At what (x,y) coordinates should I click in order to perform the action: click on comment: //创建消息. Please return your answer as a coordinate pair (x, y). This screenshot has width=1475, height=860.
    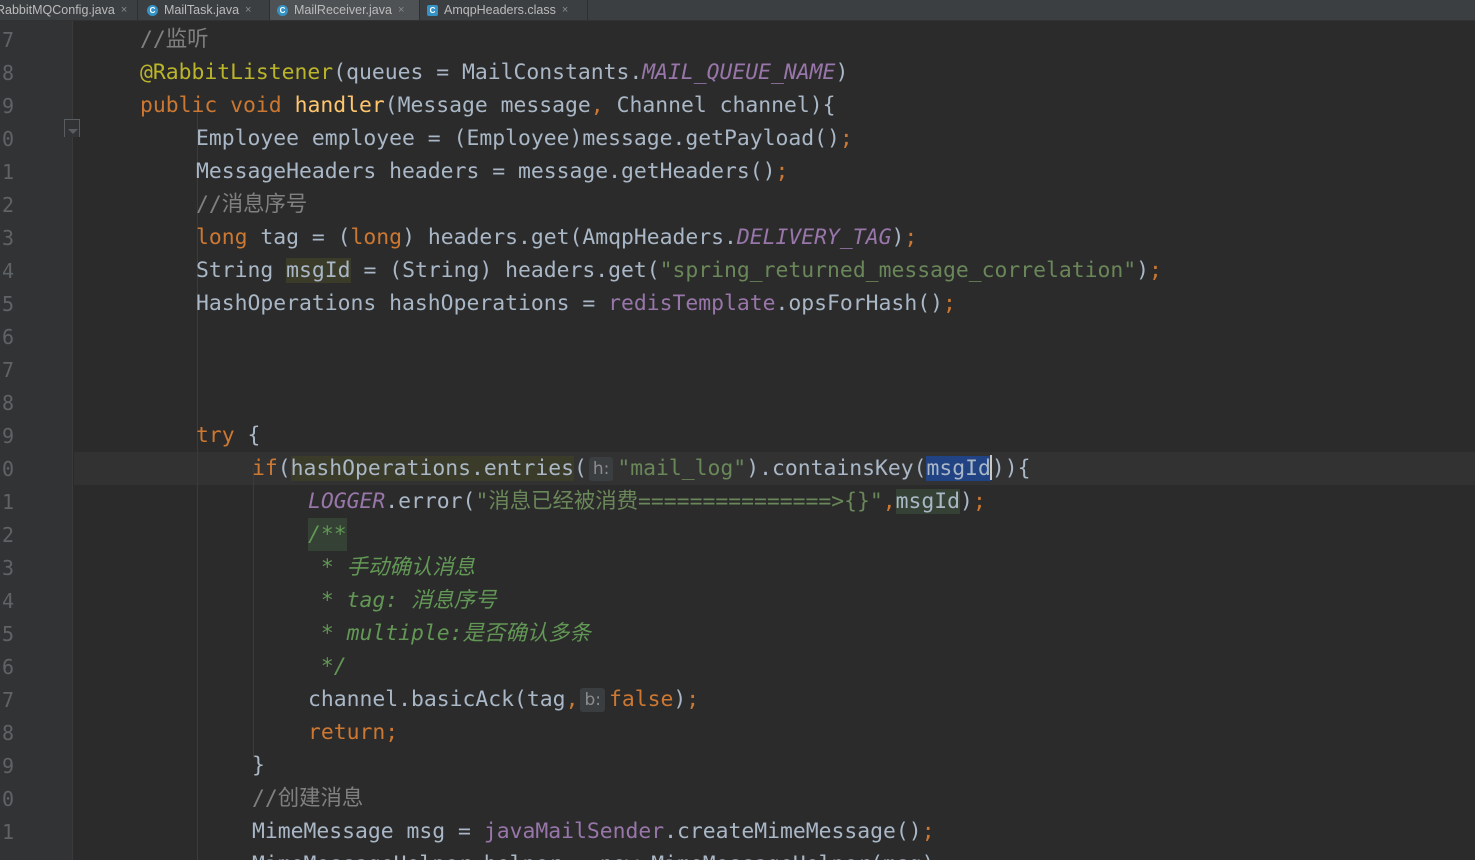
    Looking at the image, I should click on (308, 798).